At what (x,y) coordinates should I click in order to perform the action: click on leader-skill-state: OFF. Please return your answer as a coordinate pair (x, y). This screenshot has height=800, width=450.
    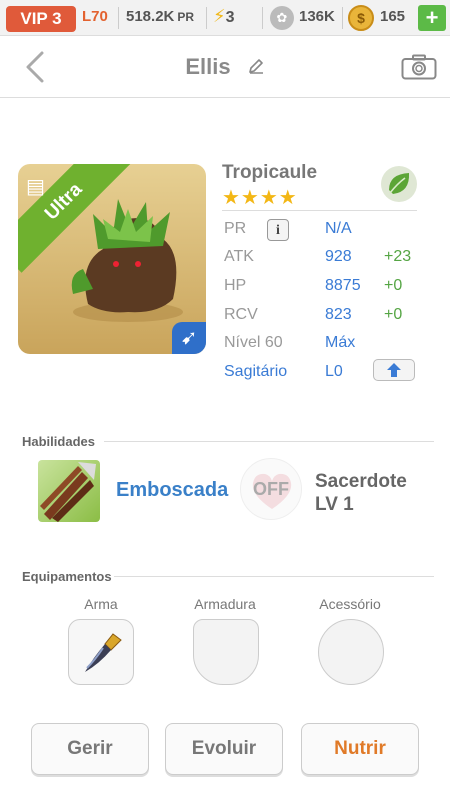
    Looking at the image, I should click on (271, 489).